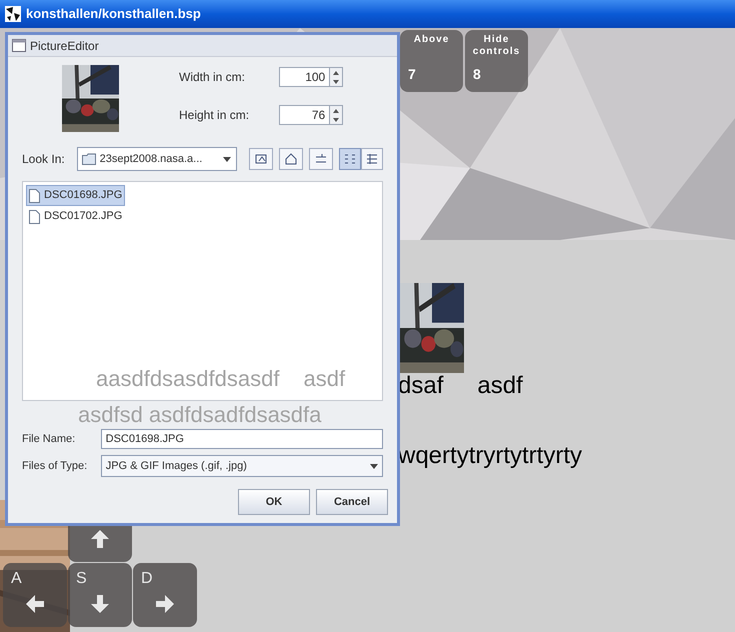 Image resolution: width=735 pixels, height=632 pixels. I want to click on key-button: D, so click(165, 595).